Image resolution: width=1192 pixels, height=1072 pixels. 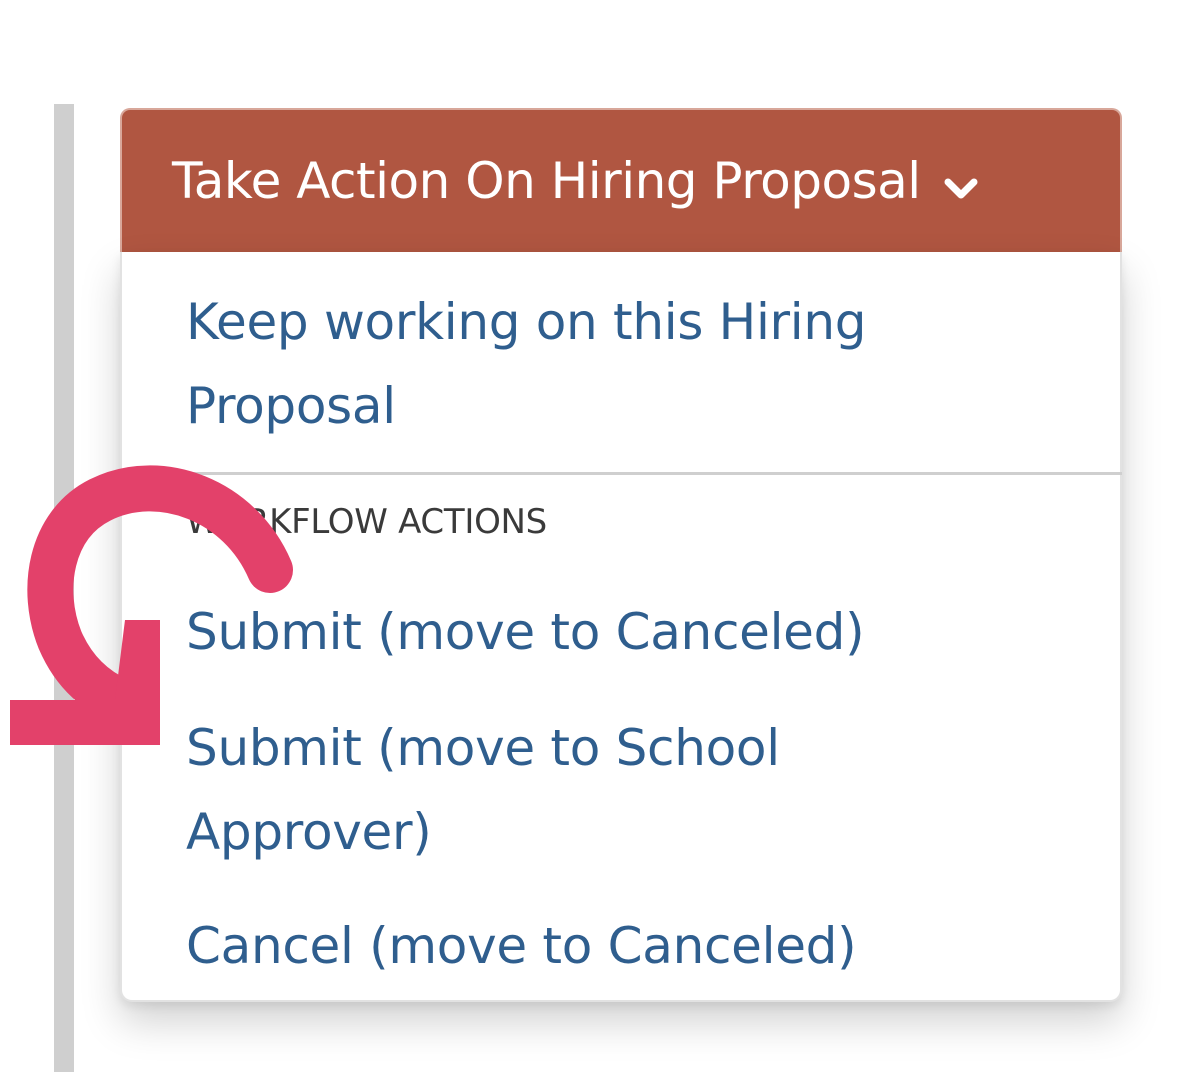 What do you see at coordinates (564, 790) in the screenshot?
I see `menu-item-submit-school-approver: Submit (move to School Approver)` at bounding box center [564, 790].